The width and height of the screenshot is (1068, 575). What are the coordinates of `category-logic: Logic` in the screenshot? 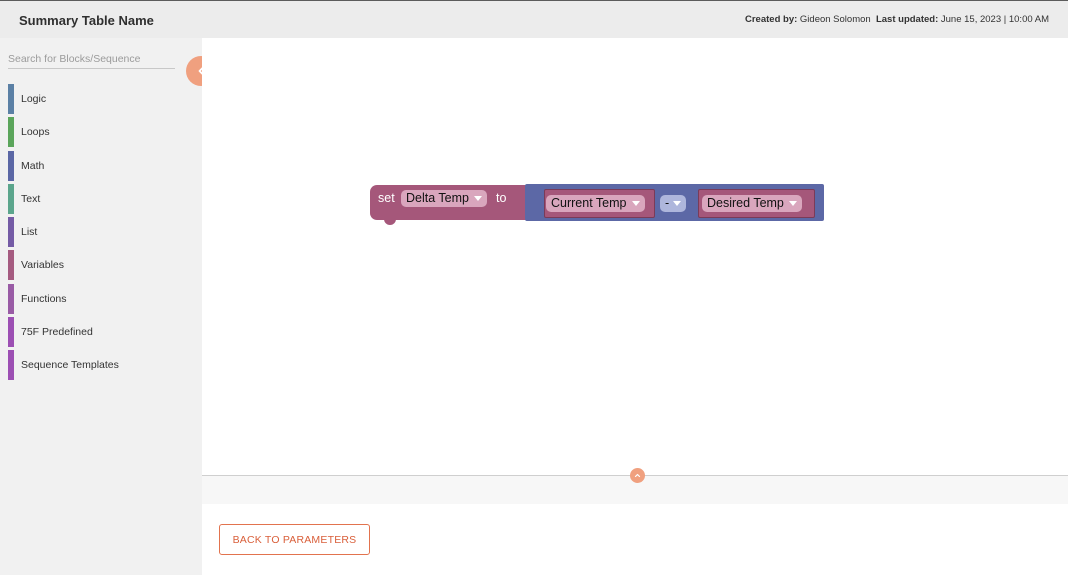 It's located at (98, 99).